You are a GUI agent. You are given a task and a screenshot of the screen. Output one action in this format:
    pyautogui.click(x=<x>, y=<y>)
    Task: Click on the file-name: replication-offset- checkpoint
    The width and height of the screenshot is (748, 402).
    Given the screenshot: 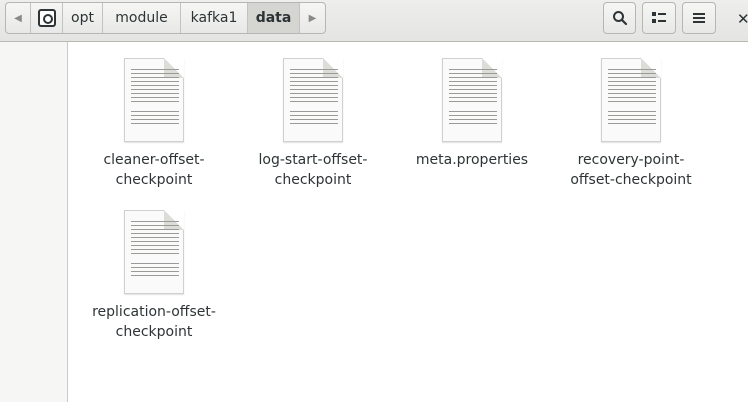 What is the action you would take?
    pyautogui.click(x=154, y=322)
    